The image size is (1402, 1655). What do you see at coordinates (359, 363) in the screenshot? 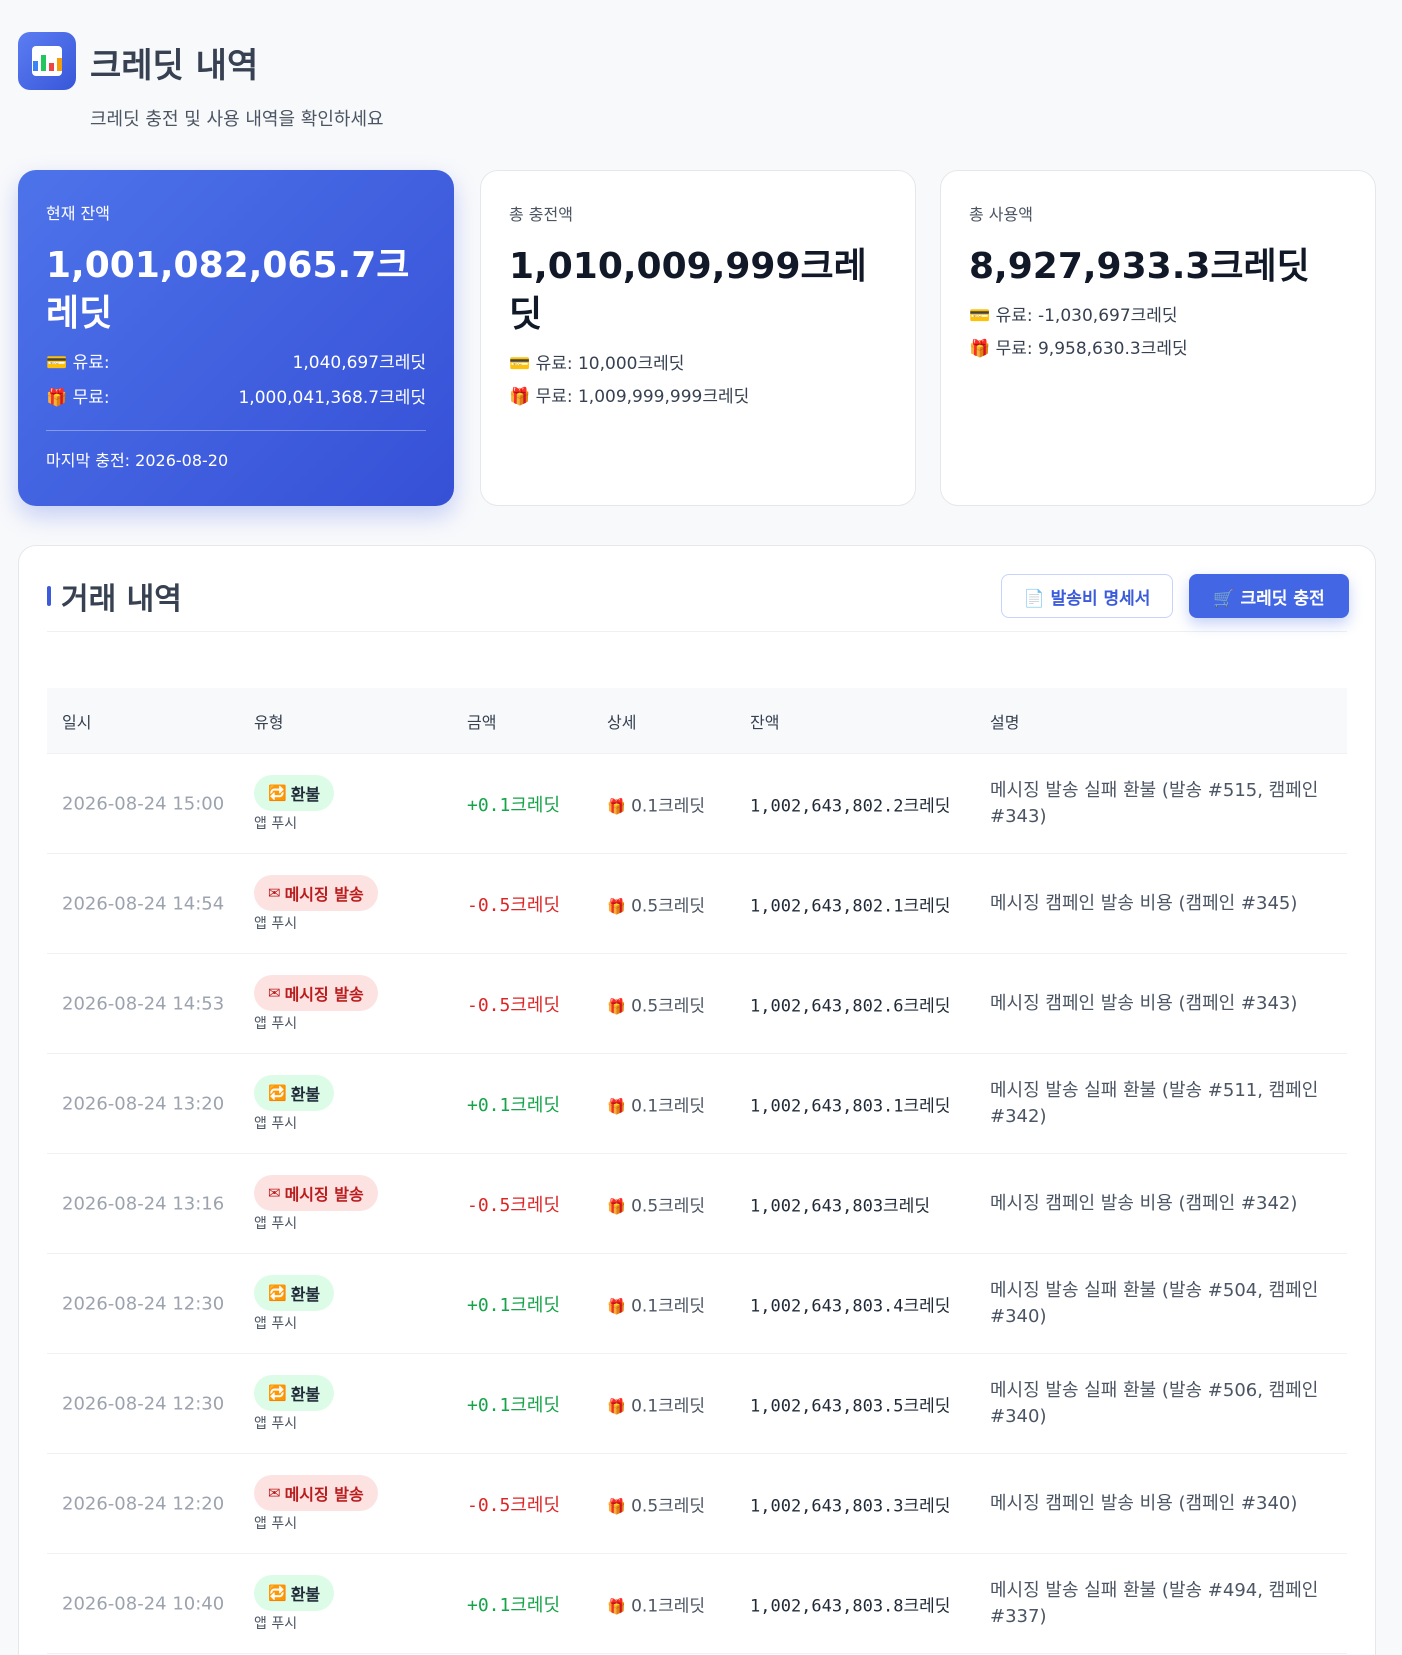
I see `balance-paid-value: 1,040,697크레딧` at bounding box center [359, 363].